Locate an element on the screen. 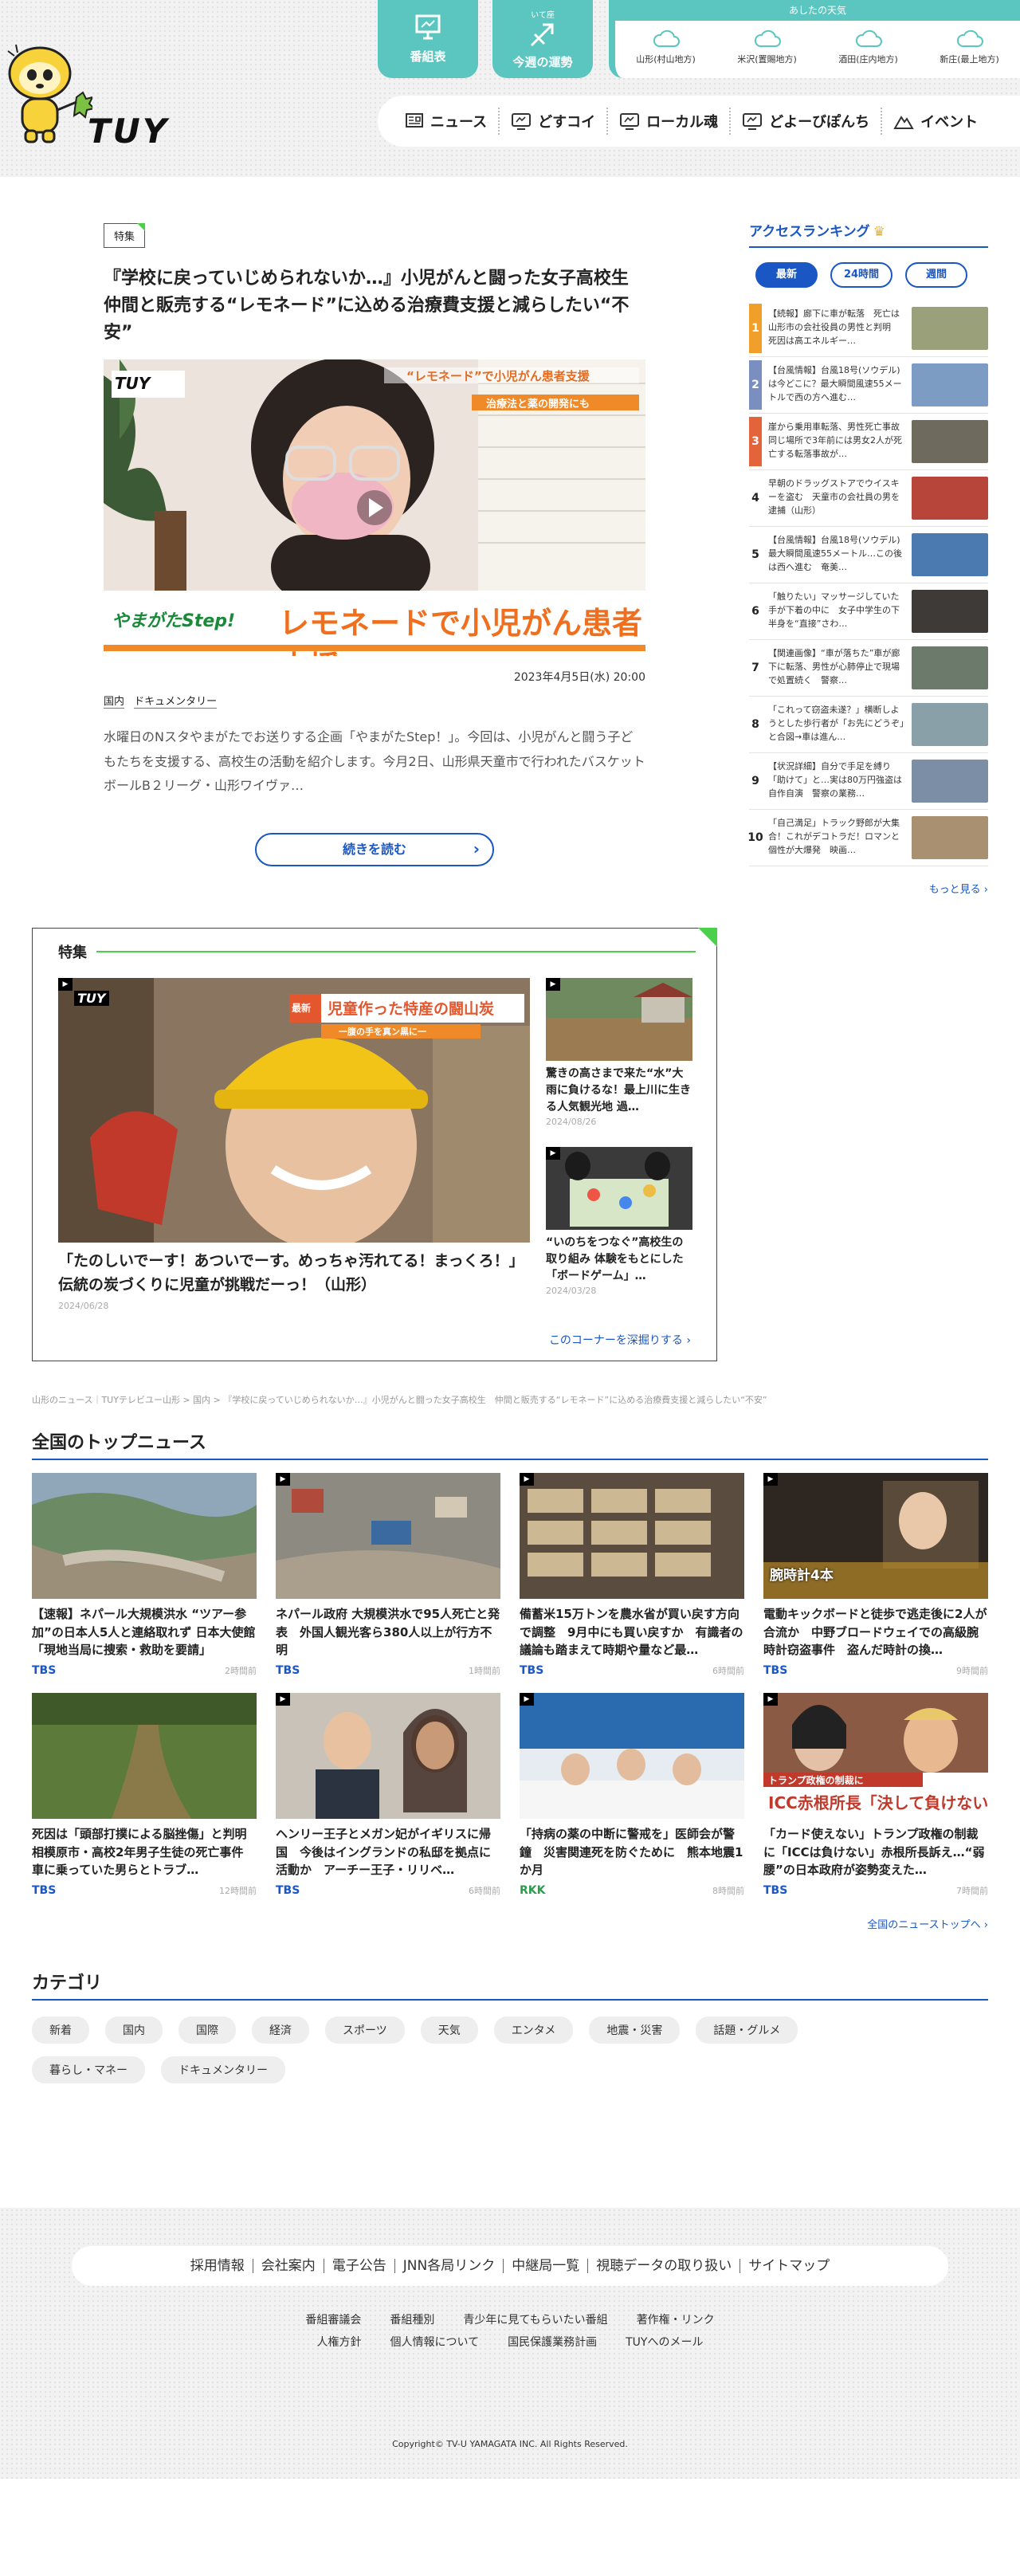  footer-link: JNN各局リンク is located at coordinates (450, 2266).